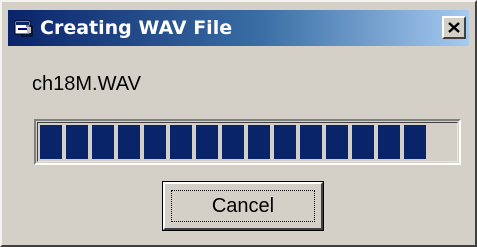 Image resolution: width=477 pixels, height=247 pixels. Describe the element at coordinates (238, 28) in the screenshot. I see `title-bar: Creating WAV File` at that location.